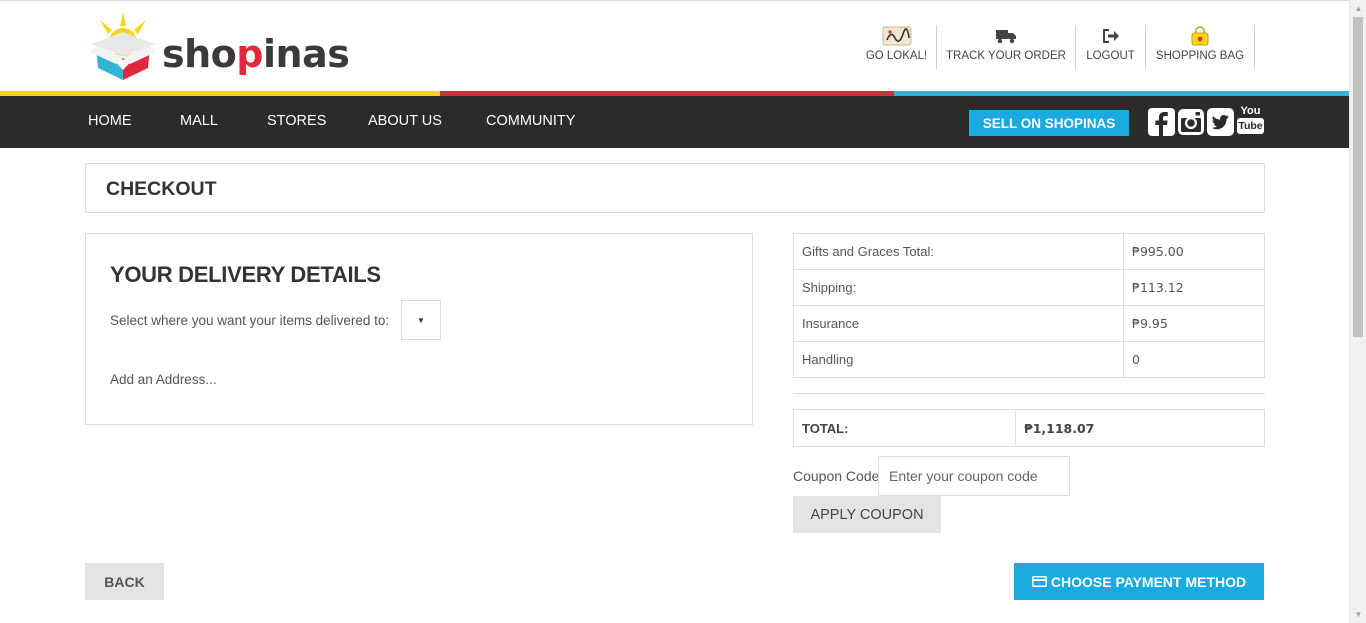  I want to click on track-order-label: TRACK YOUR ORDER, so click(1006, 56).